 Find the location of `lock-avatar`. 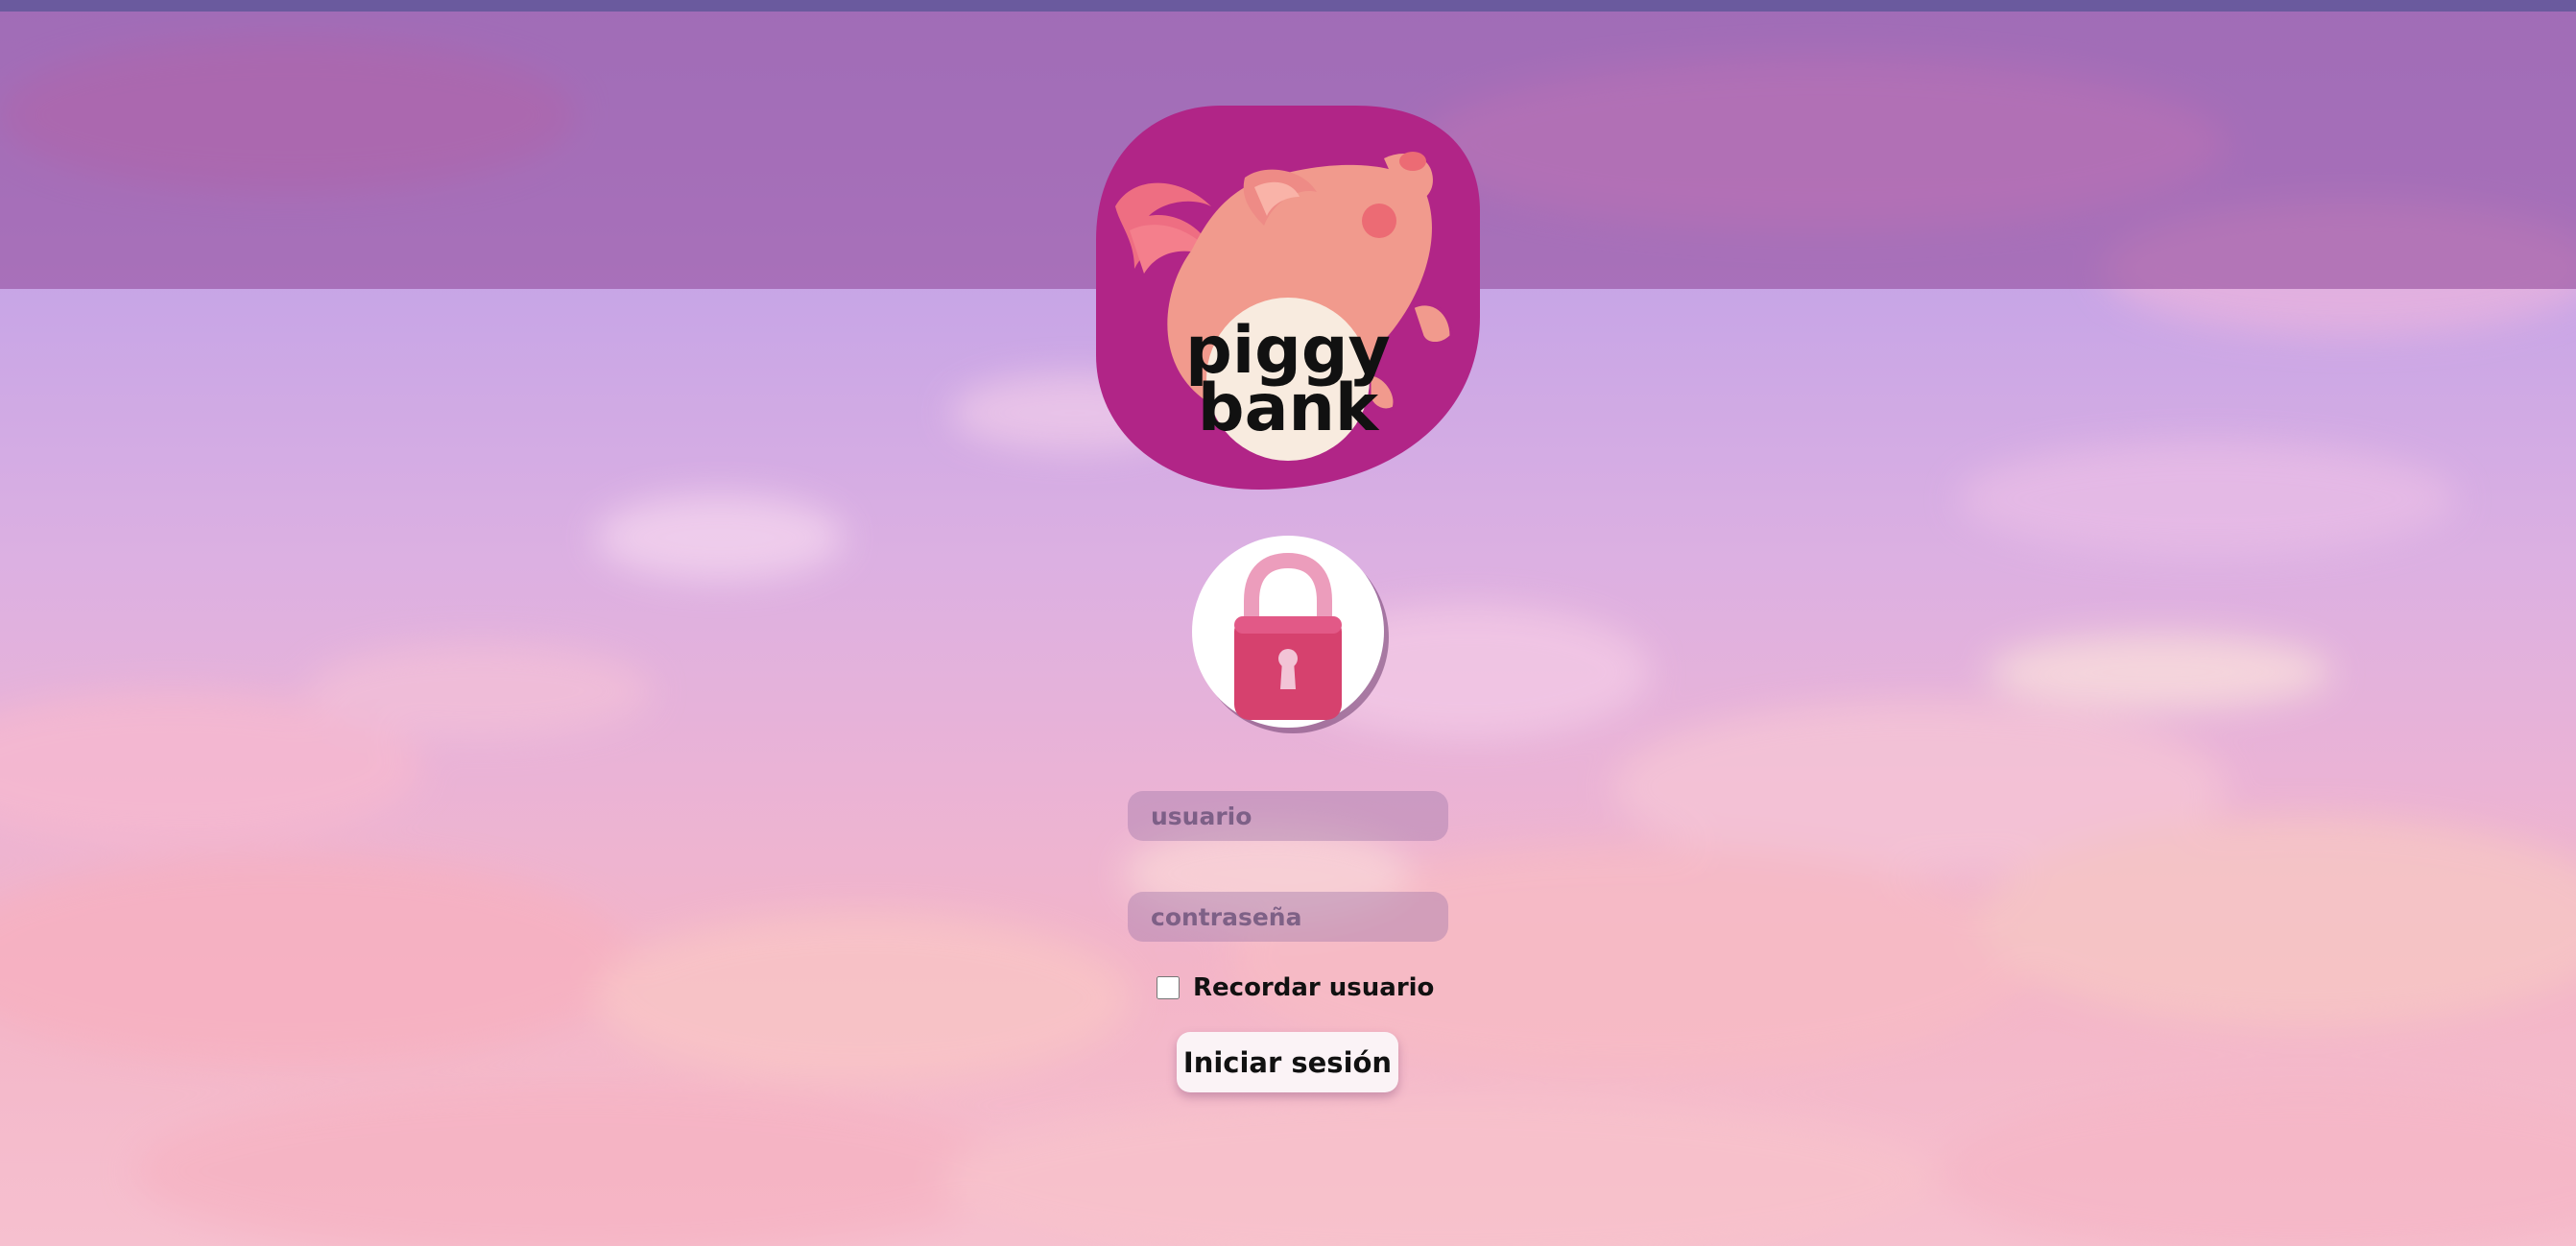

lock-avatar is located at coordinates (1288, 632).